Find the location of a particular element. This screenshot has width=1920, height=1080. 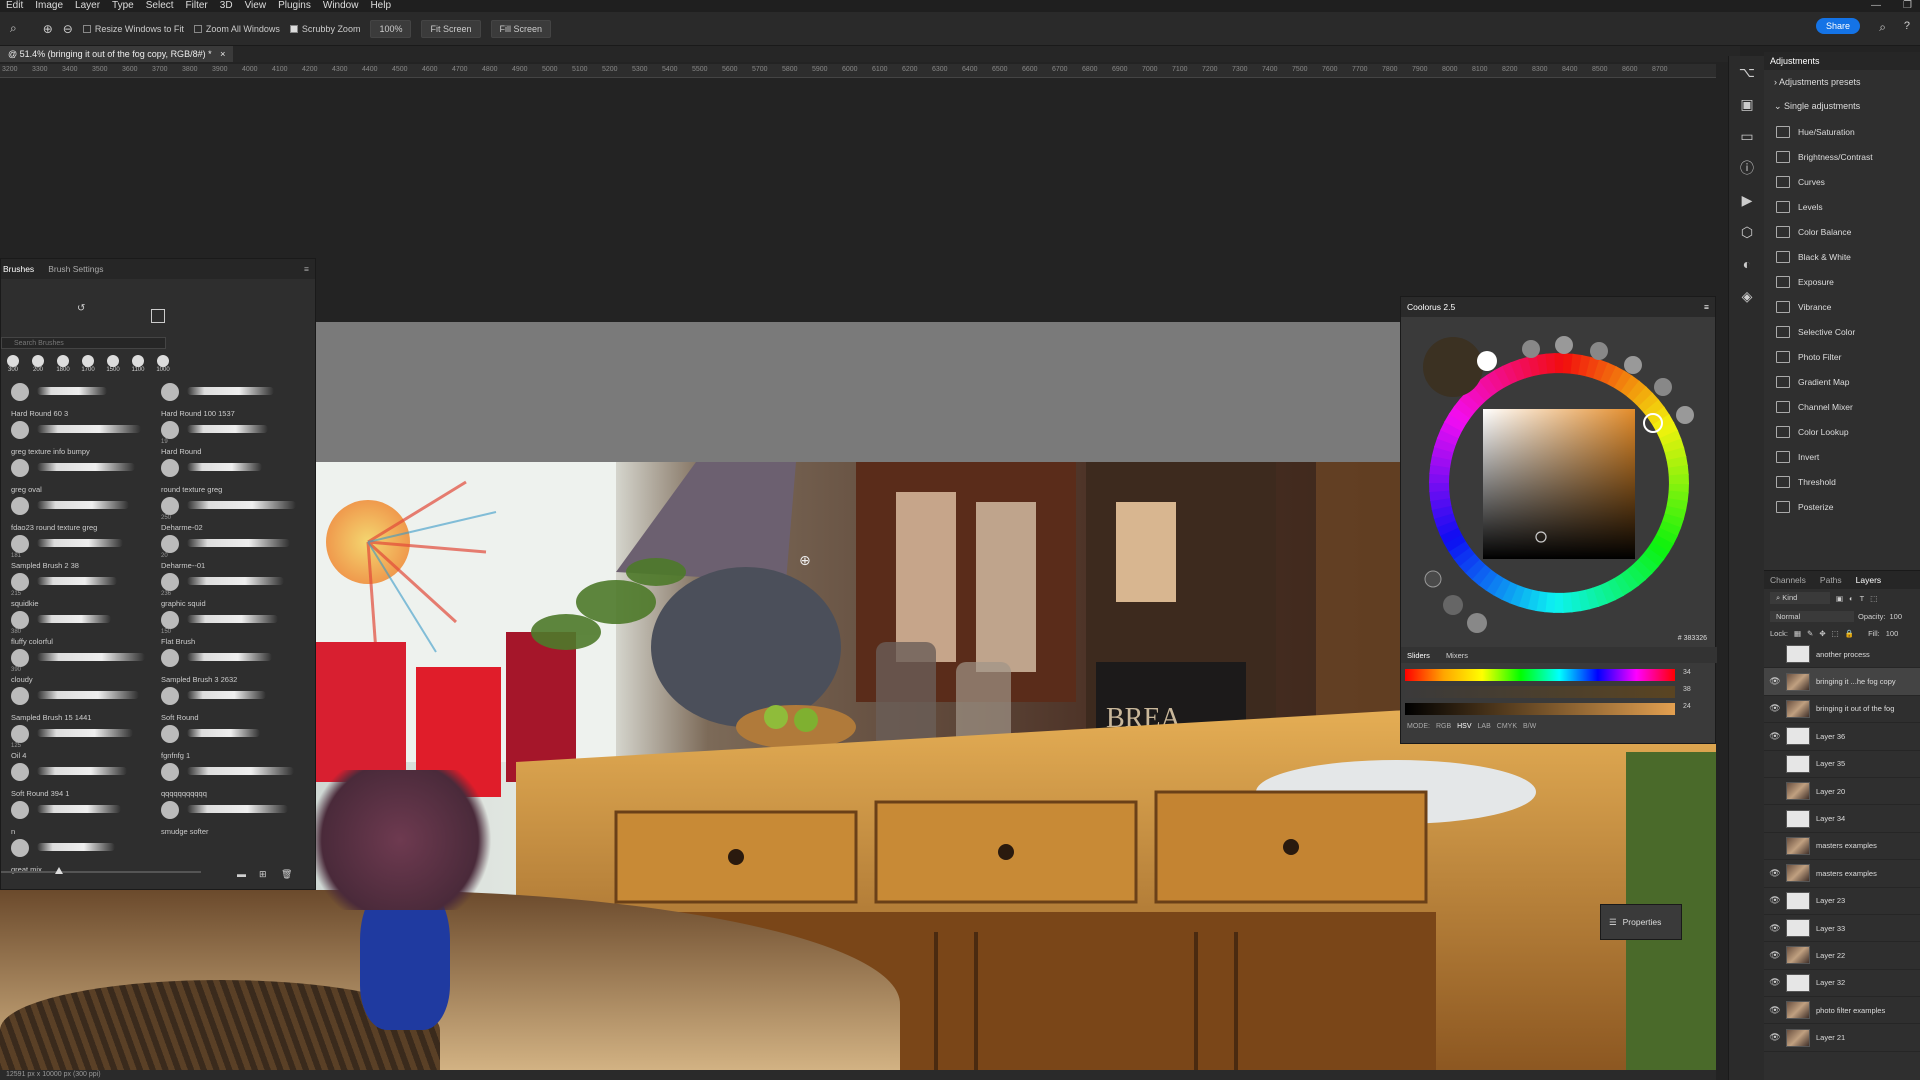

fit-screen-button: Fit Screen is located at coordinates (451, 28).